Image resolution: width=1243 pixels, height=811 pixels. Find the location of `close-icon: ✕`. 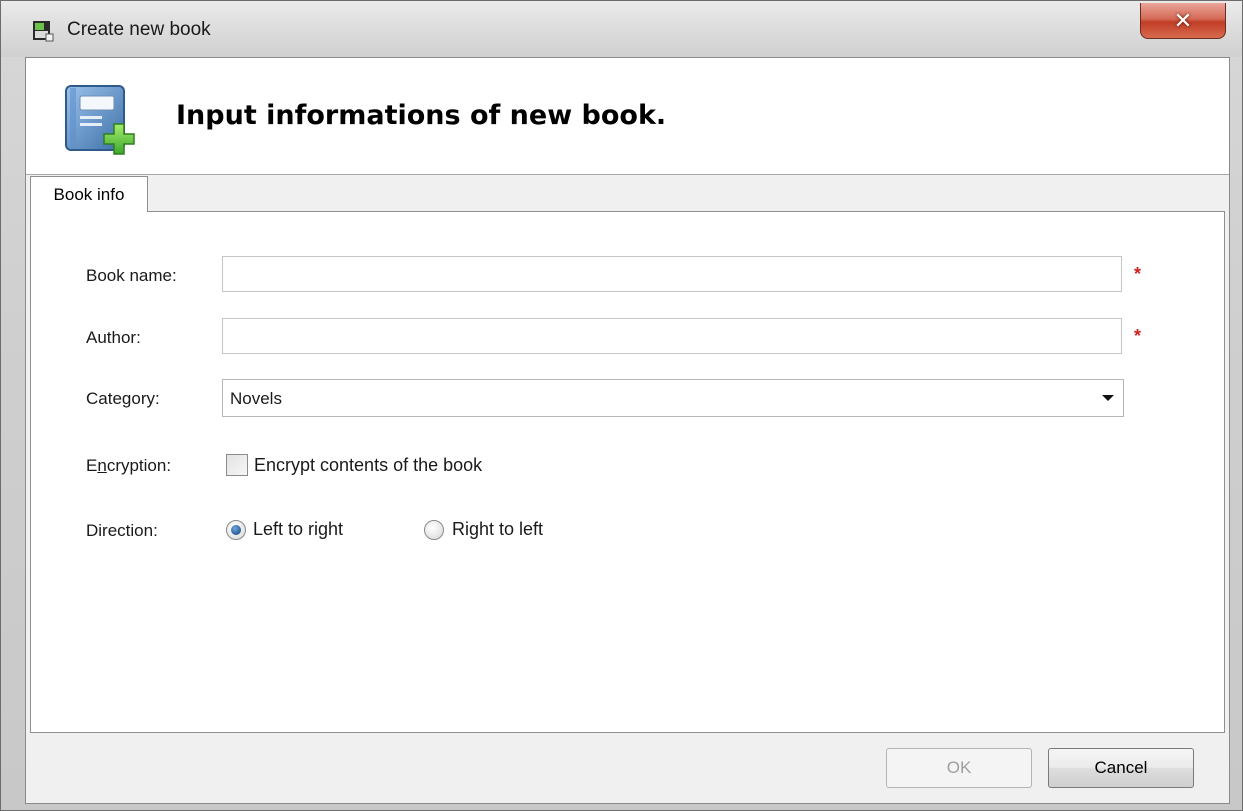

close-icon: ✕ is located at coordinates (1183, 20).